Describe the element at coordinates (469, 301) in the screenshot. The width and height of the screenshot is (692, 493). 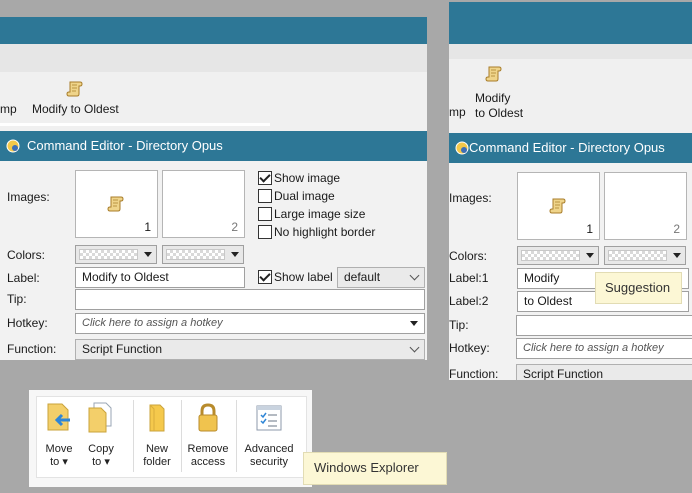
I see `label-2-label: Label:2` at that location.